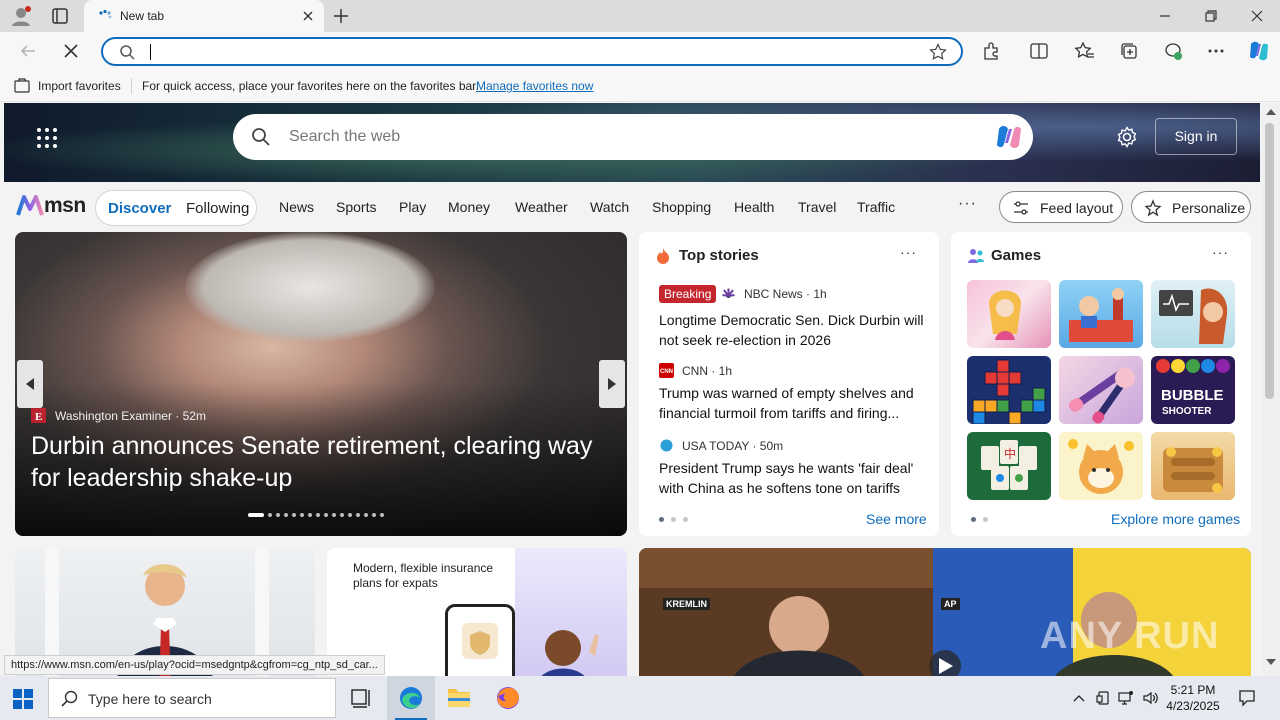 This screenshot has width=1280, height=720. I want to click on nav-shopping: Shopping, so click(681, 207).